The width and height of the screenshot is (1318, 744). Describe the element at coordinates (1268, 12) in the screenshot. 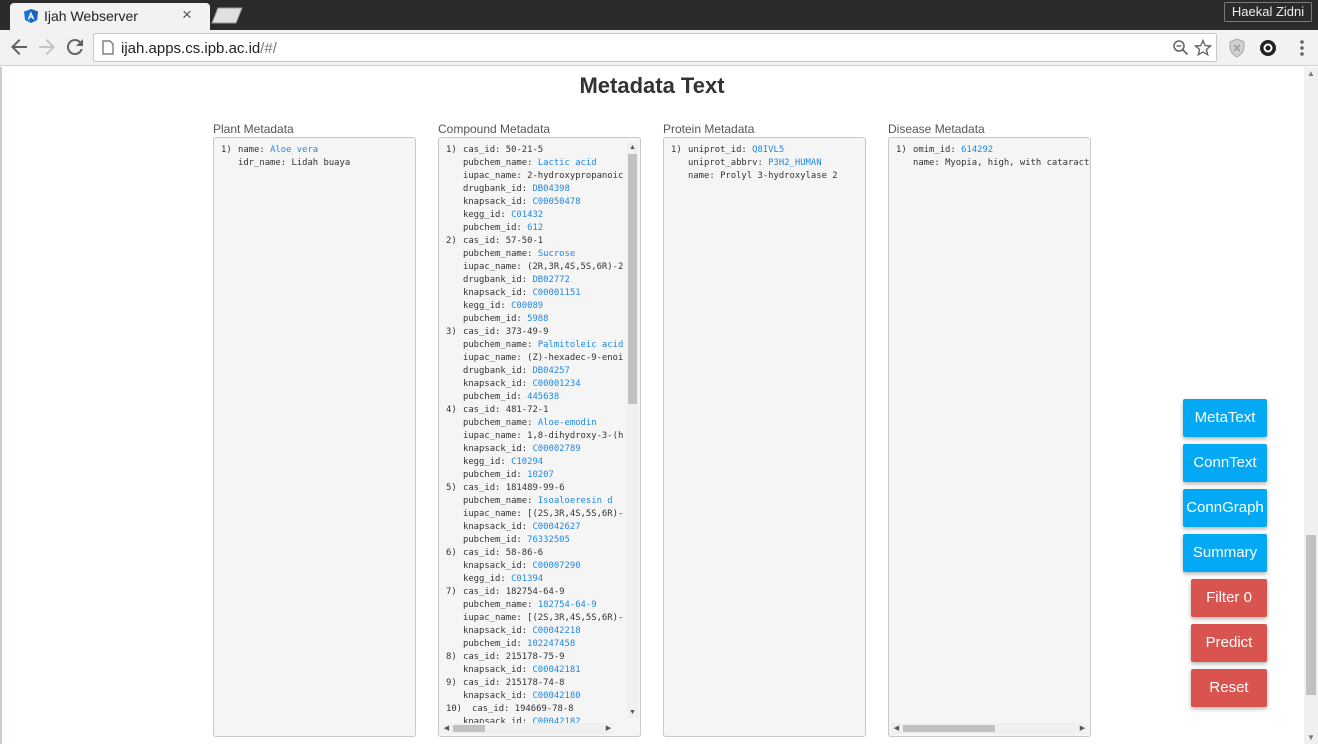

I see `profile-button: Haekal Zidni` at that location.